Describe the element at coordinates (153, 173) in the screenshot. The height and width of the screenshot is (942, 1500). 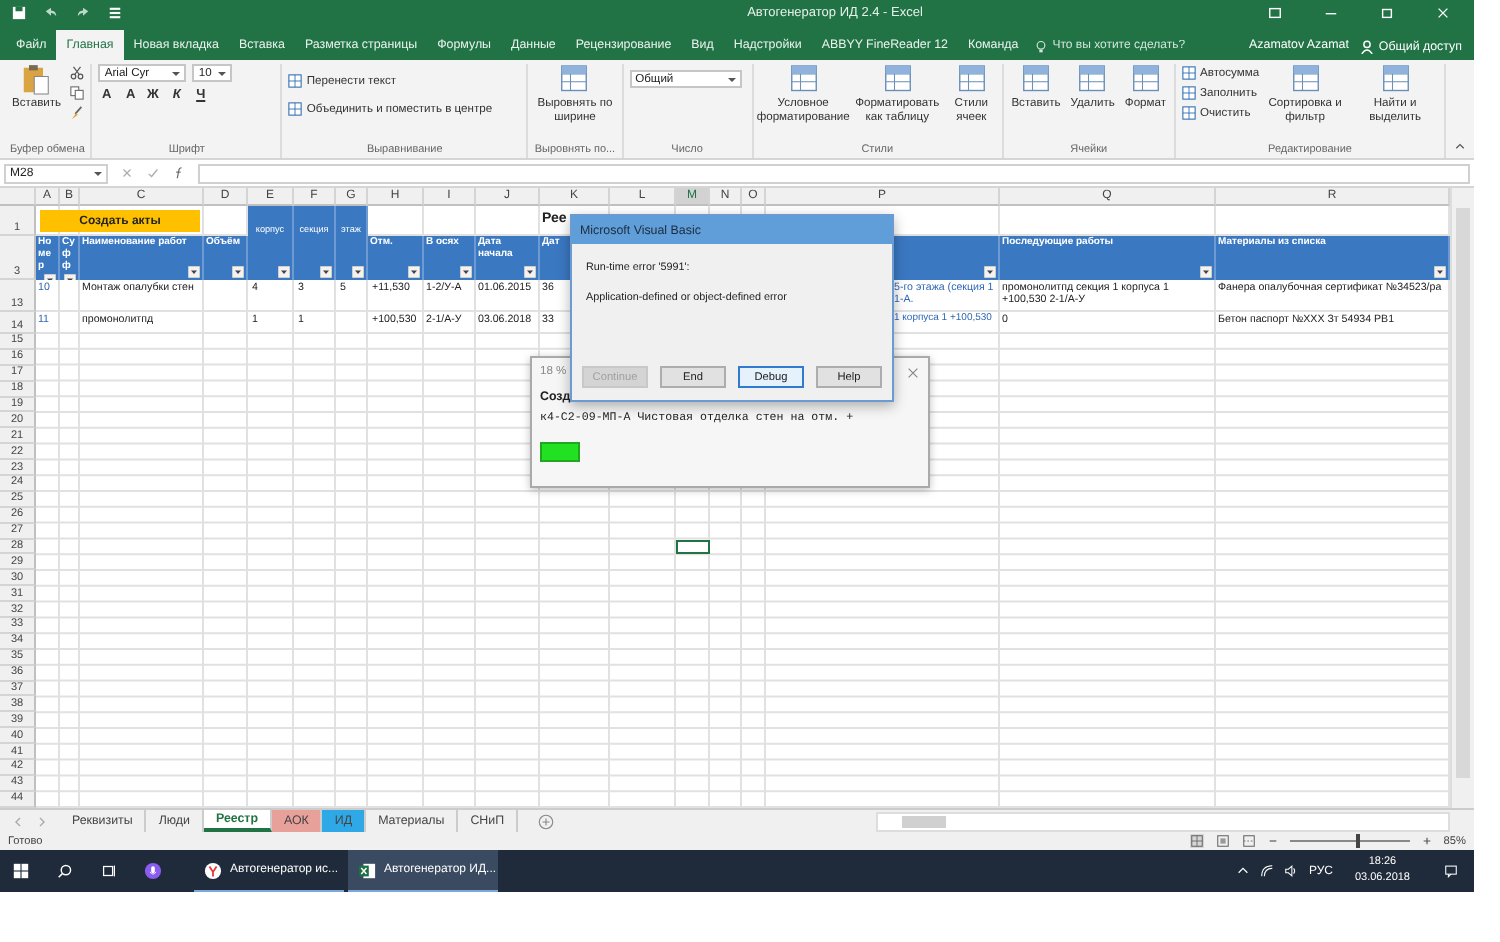
I see `check-icon` at that location.